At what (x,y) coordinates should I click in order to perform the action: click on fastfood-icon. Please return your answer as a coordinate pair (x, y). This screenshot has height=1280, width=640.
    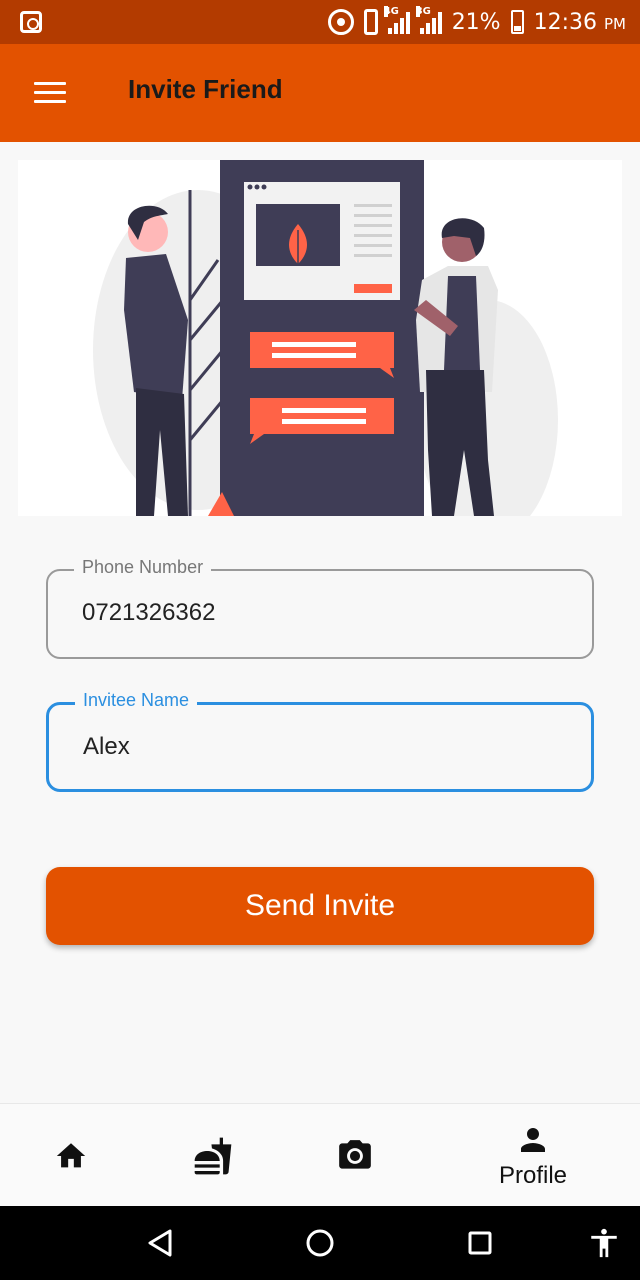
    Looking at the image, I should click on (213, 1155).